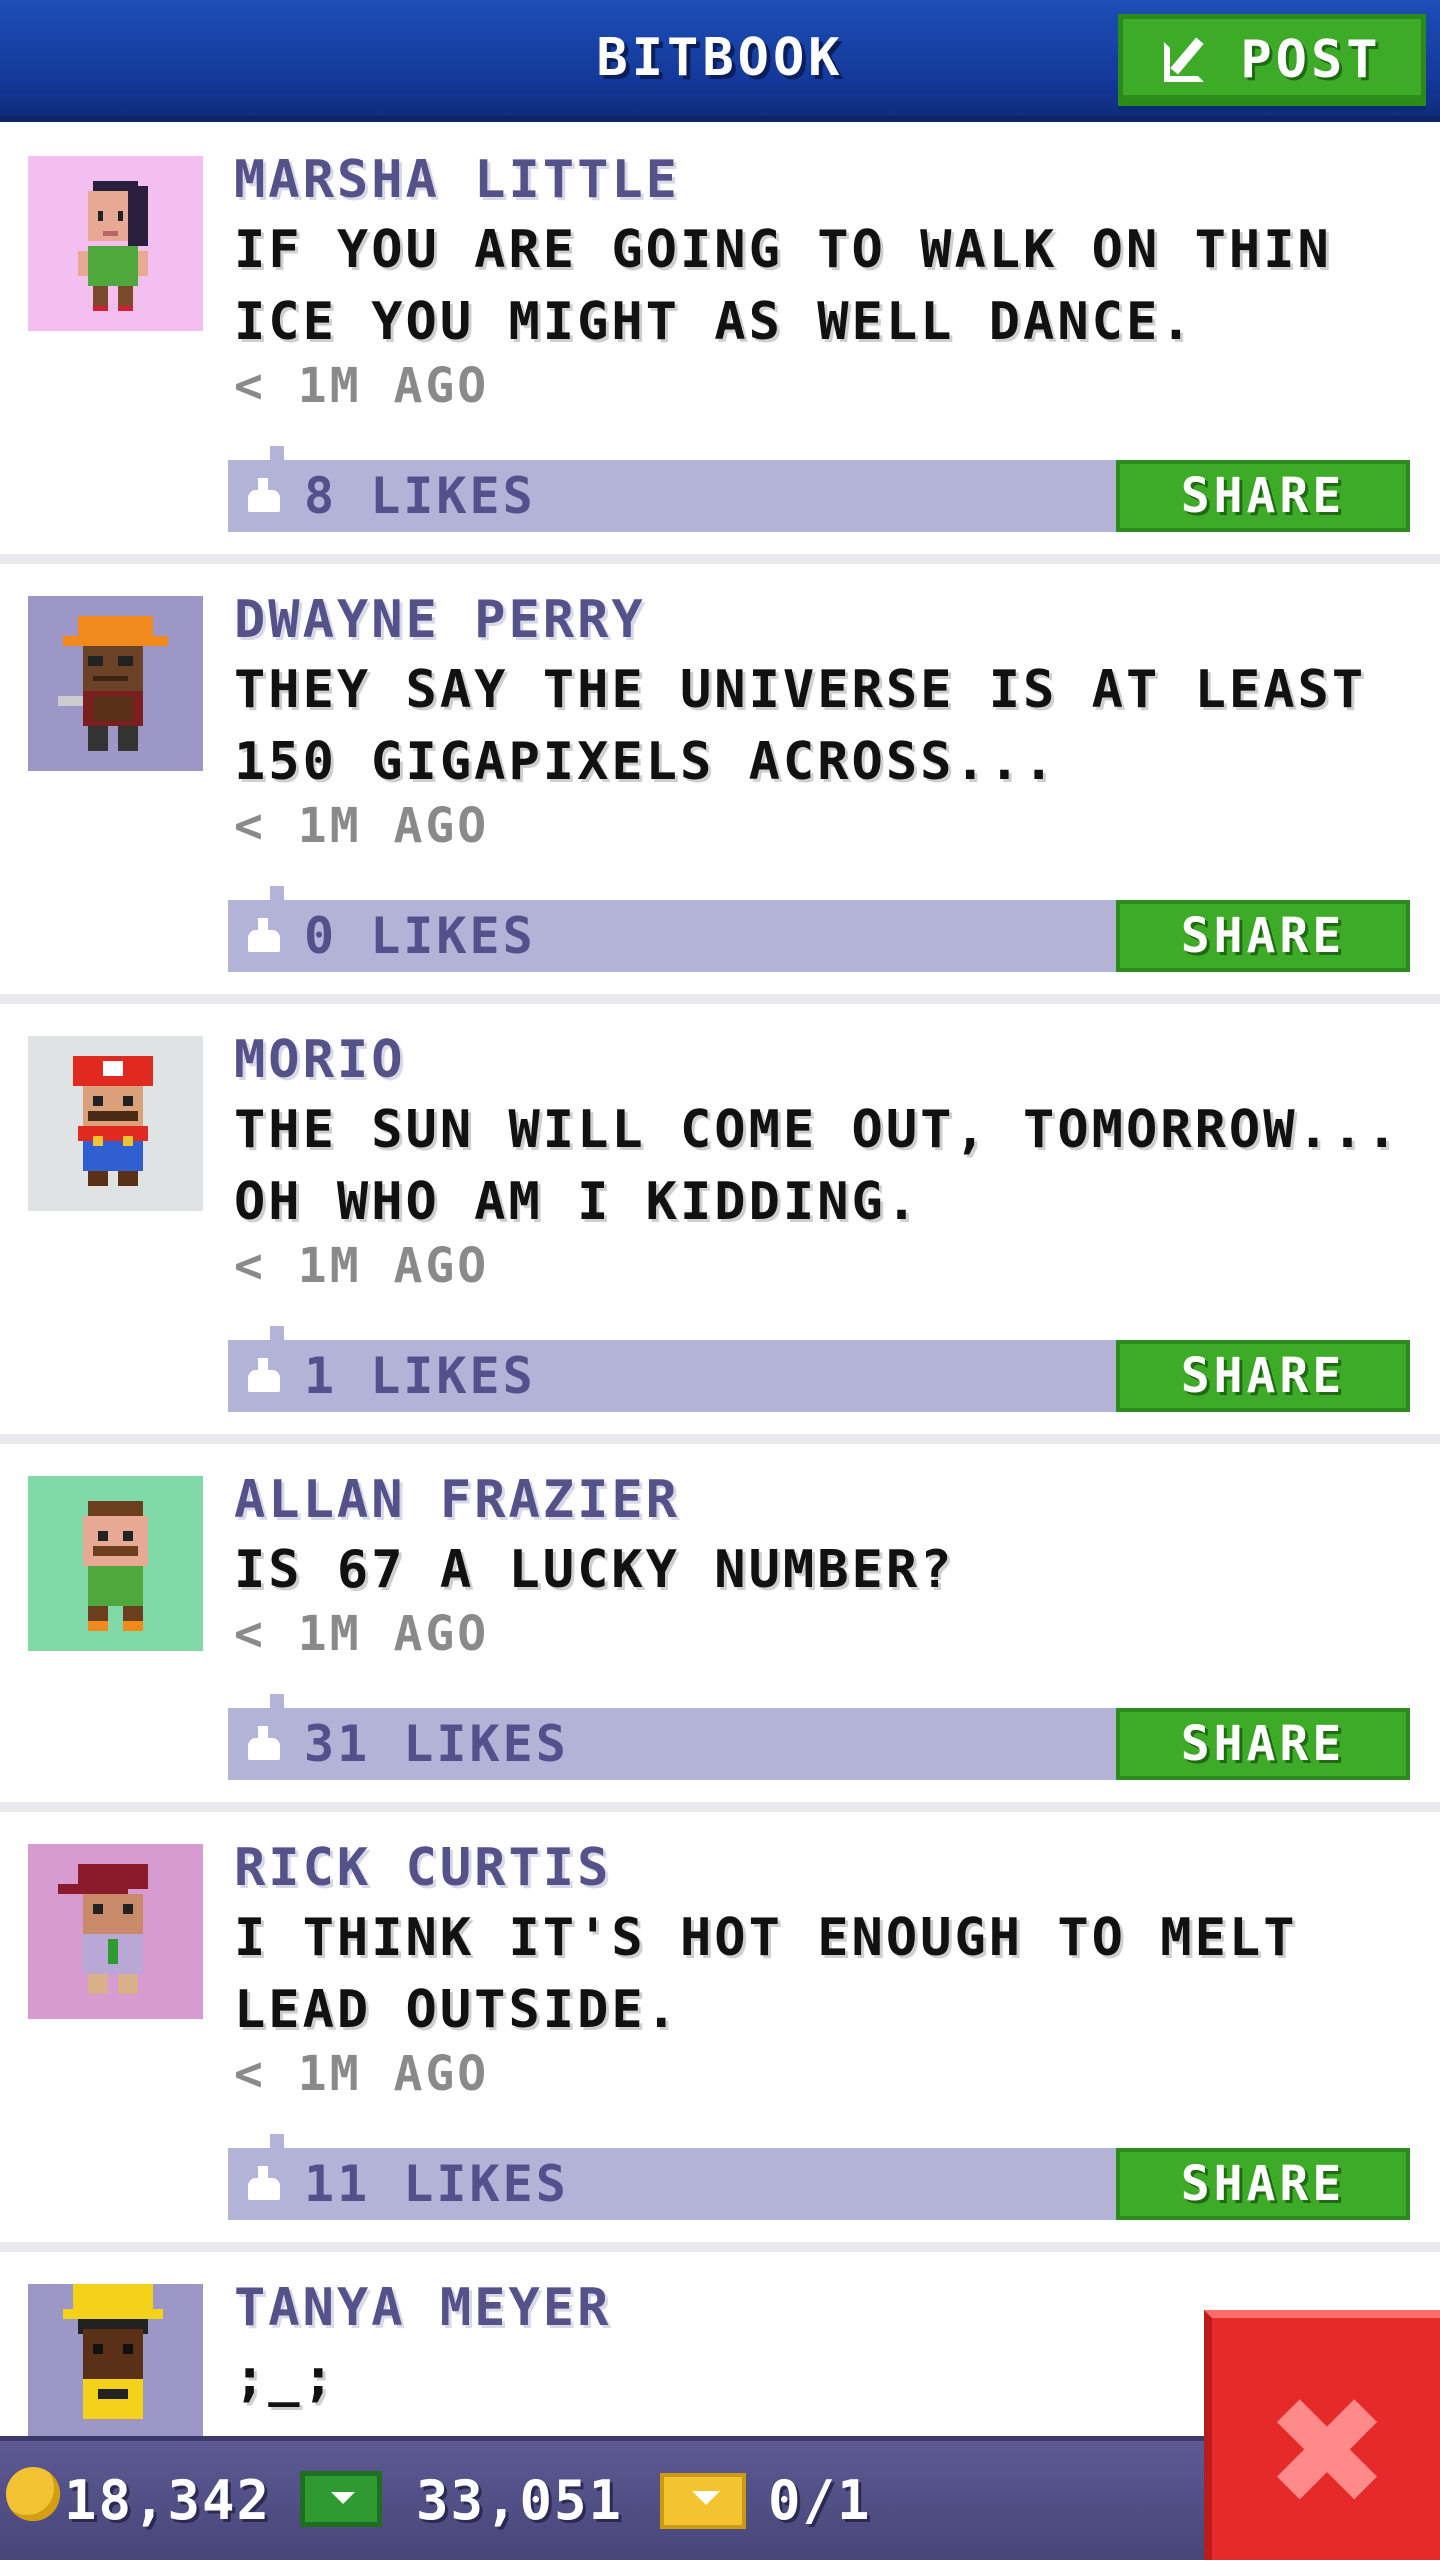  I want to click on likes-count: 31 LIKES, so click(436, 1744).